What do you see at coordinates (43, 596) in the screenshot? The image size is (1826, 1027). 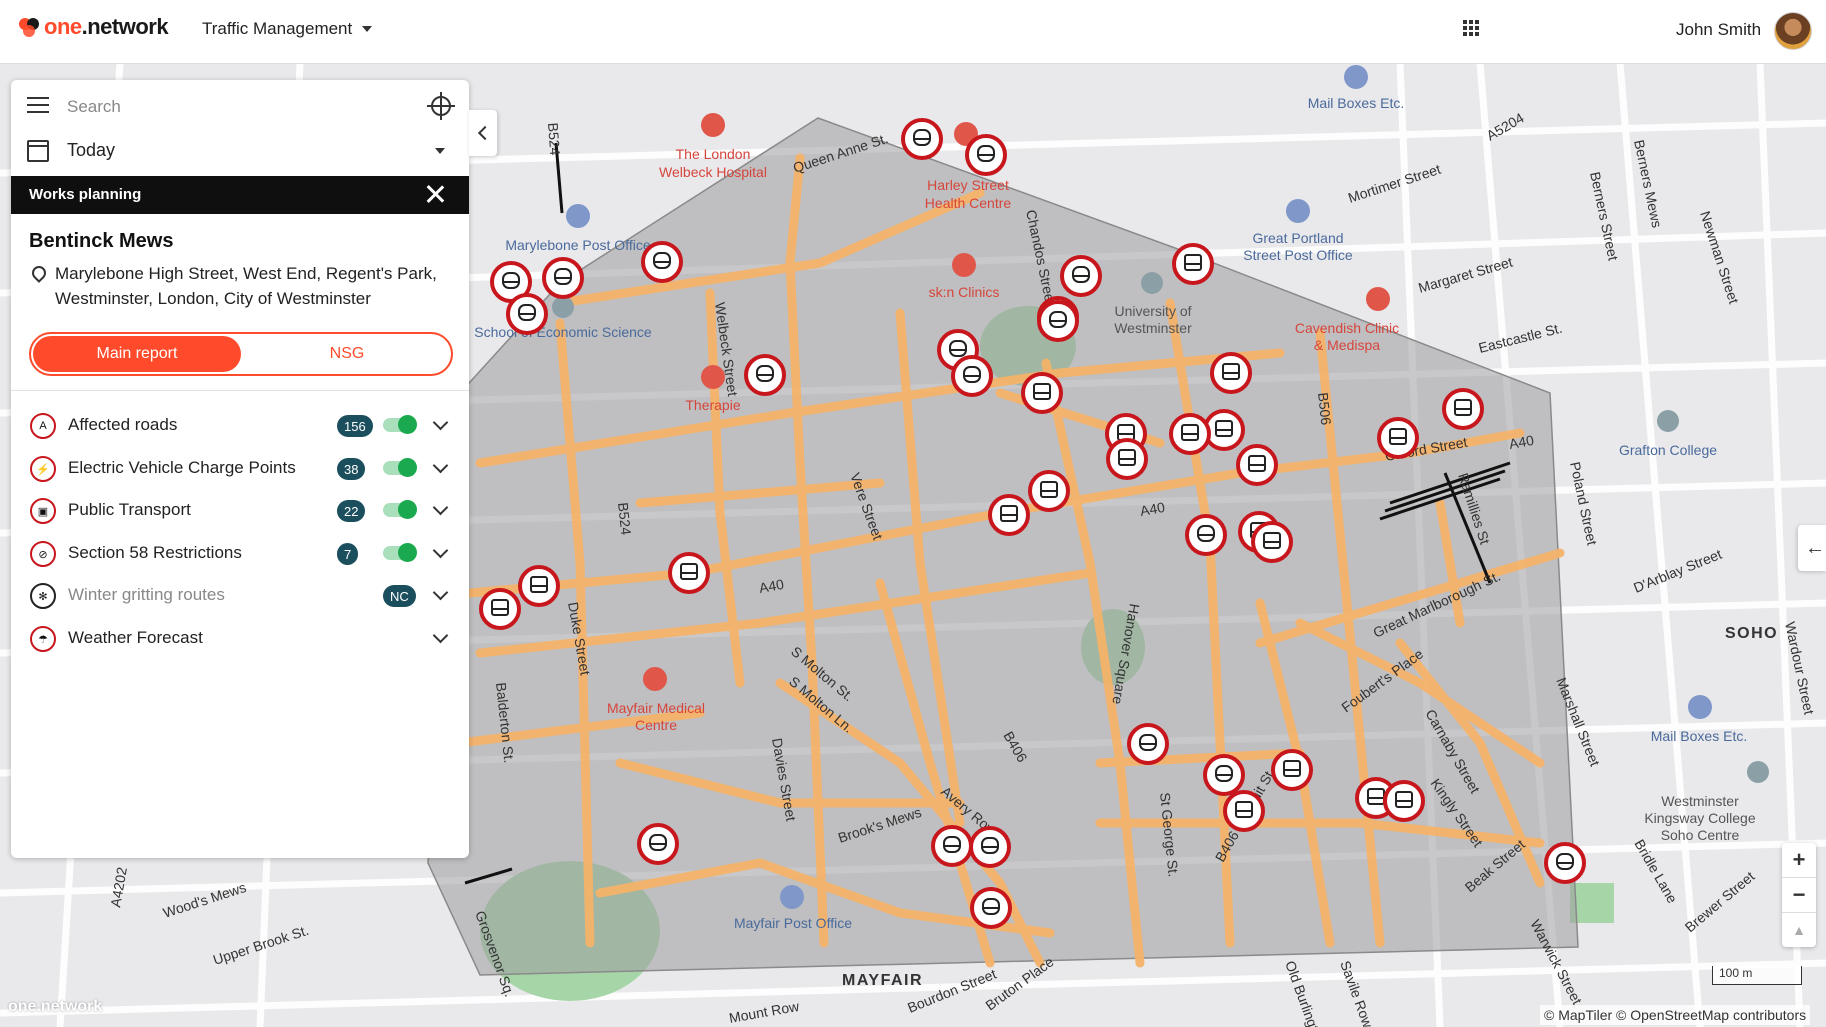 I see `snowflake-icon: ✻` at bounding box center [43, 596].